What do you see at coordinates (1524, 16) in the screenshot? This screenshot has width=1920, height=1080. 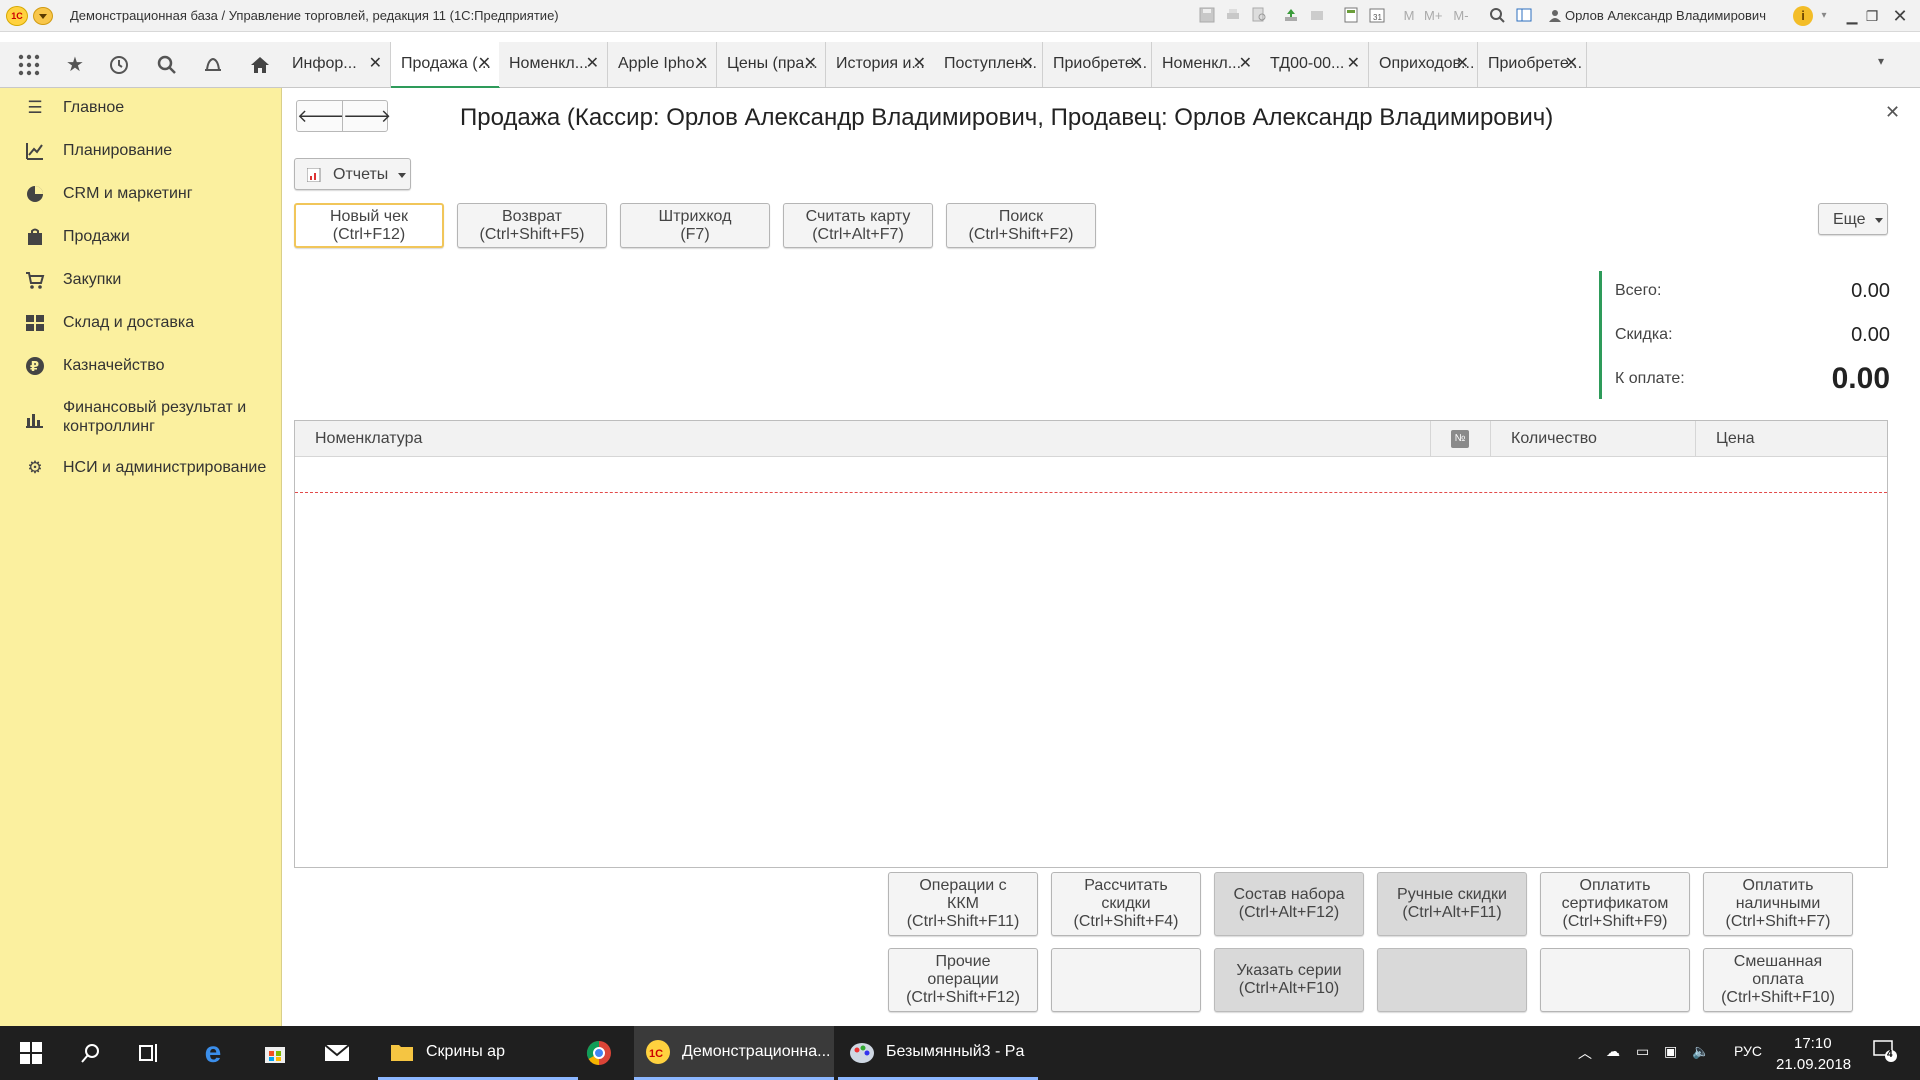 I see `panels-icon` at bounding box center [1524, 16].